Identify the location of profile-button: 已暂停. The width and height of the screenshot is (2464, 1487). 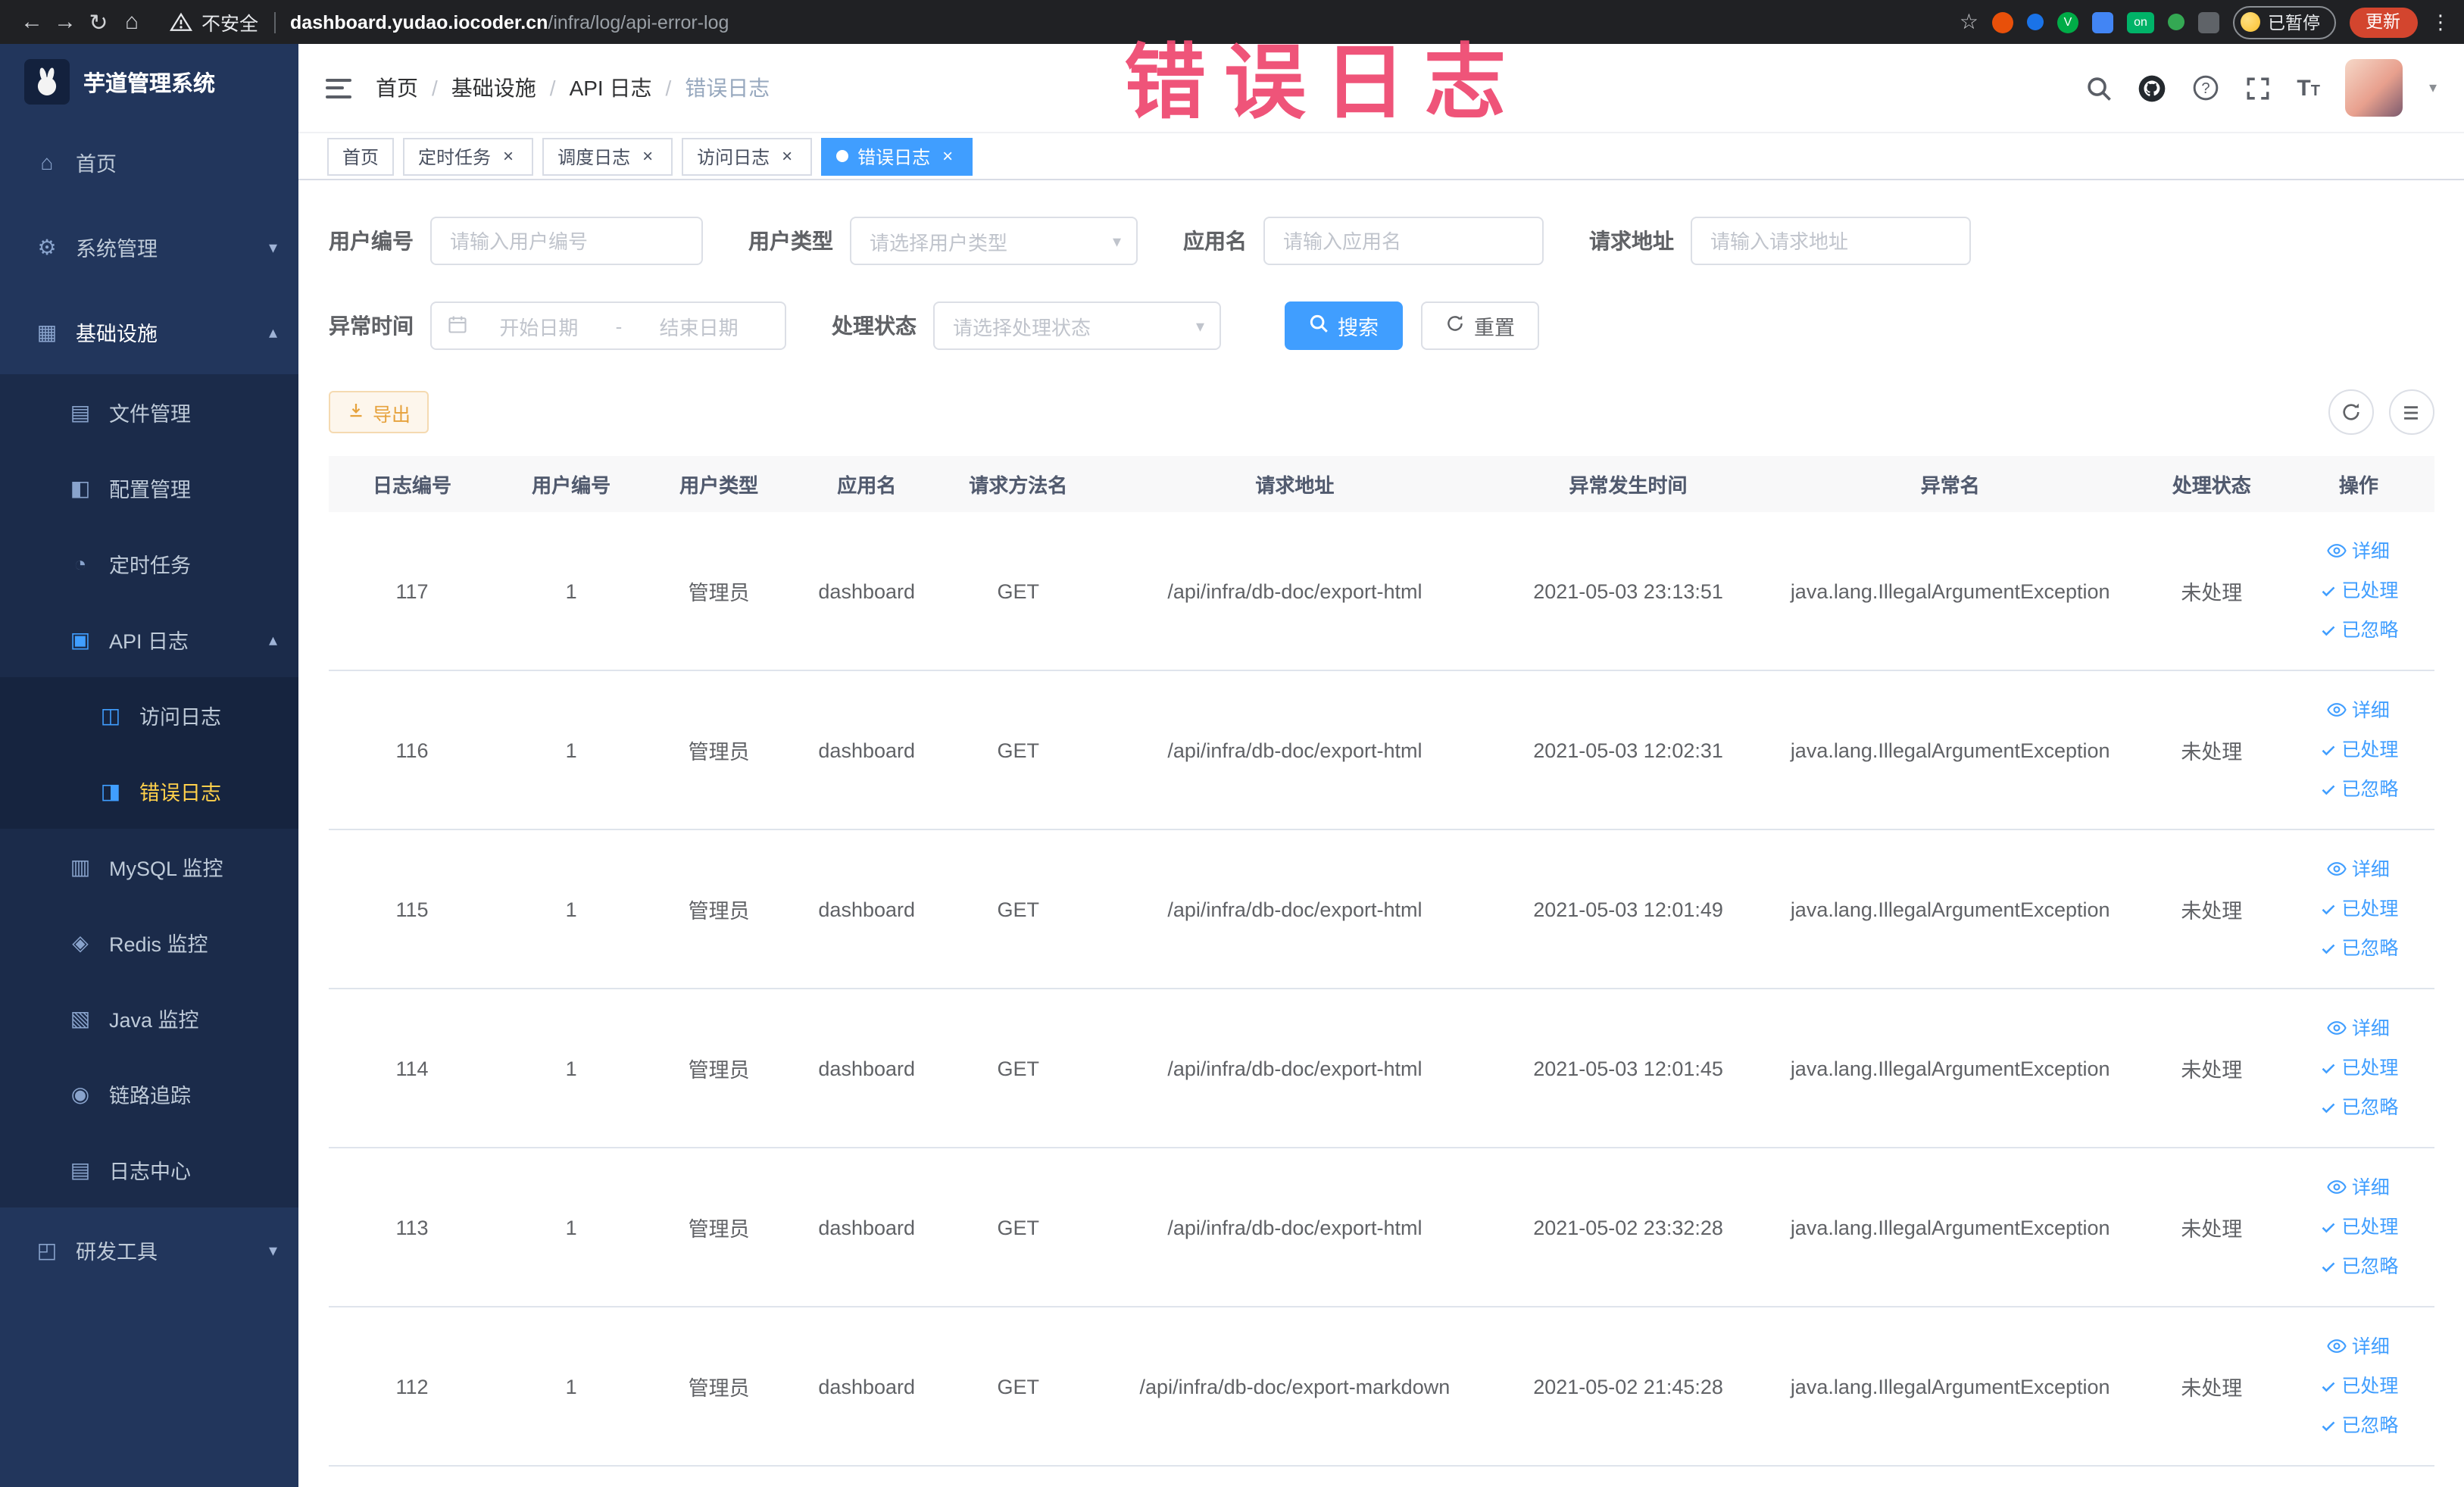
(2284, 22).